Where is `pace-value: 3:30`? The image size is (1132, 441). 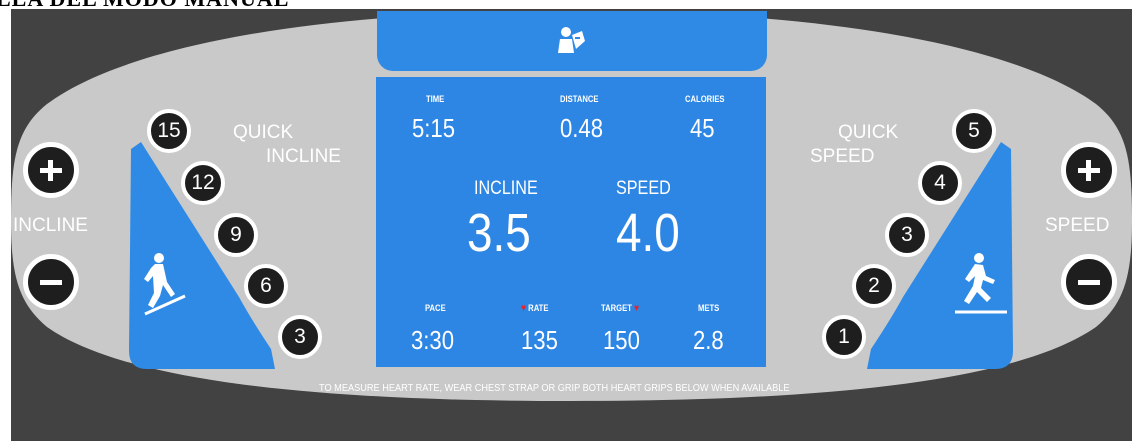 pace-value: 3:30 is located at coordinates (433, 340).